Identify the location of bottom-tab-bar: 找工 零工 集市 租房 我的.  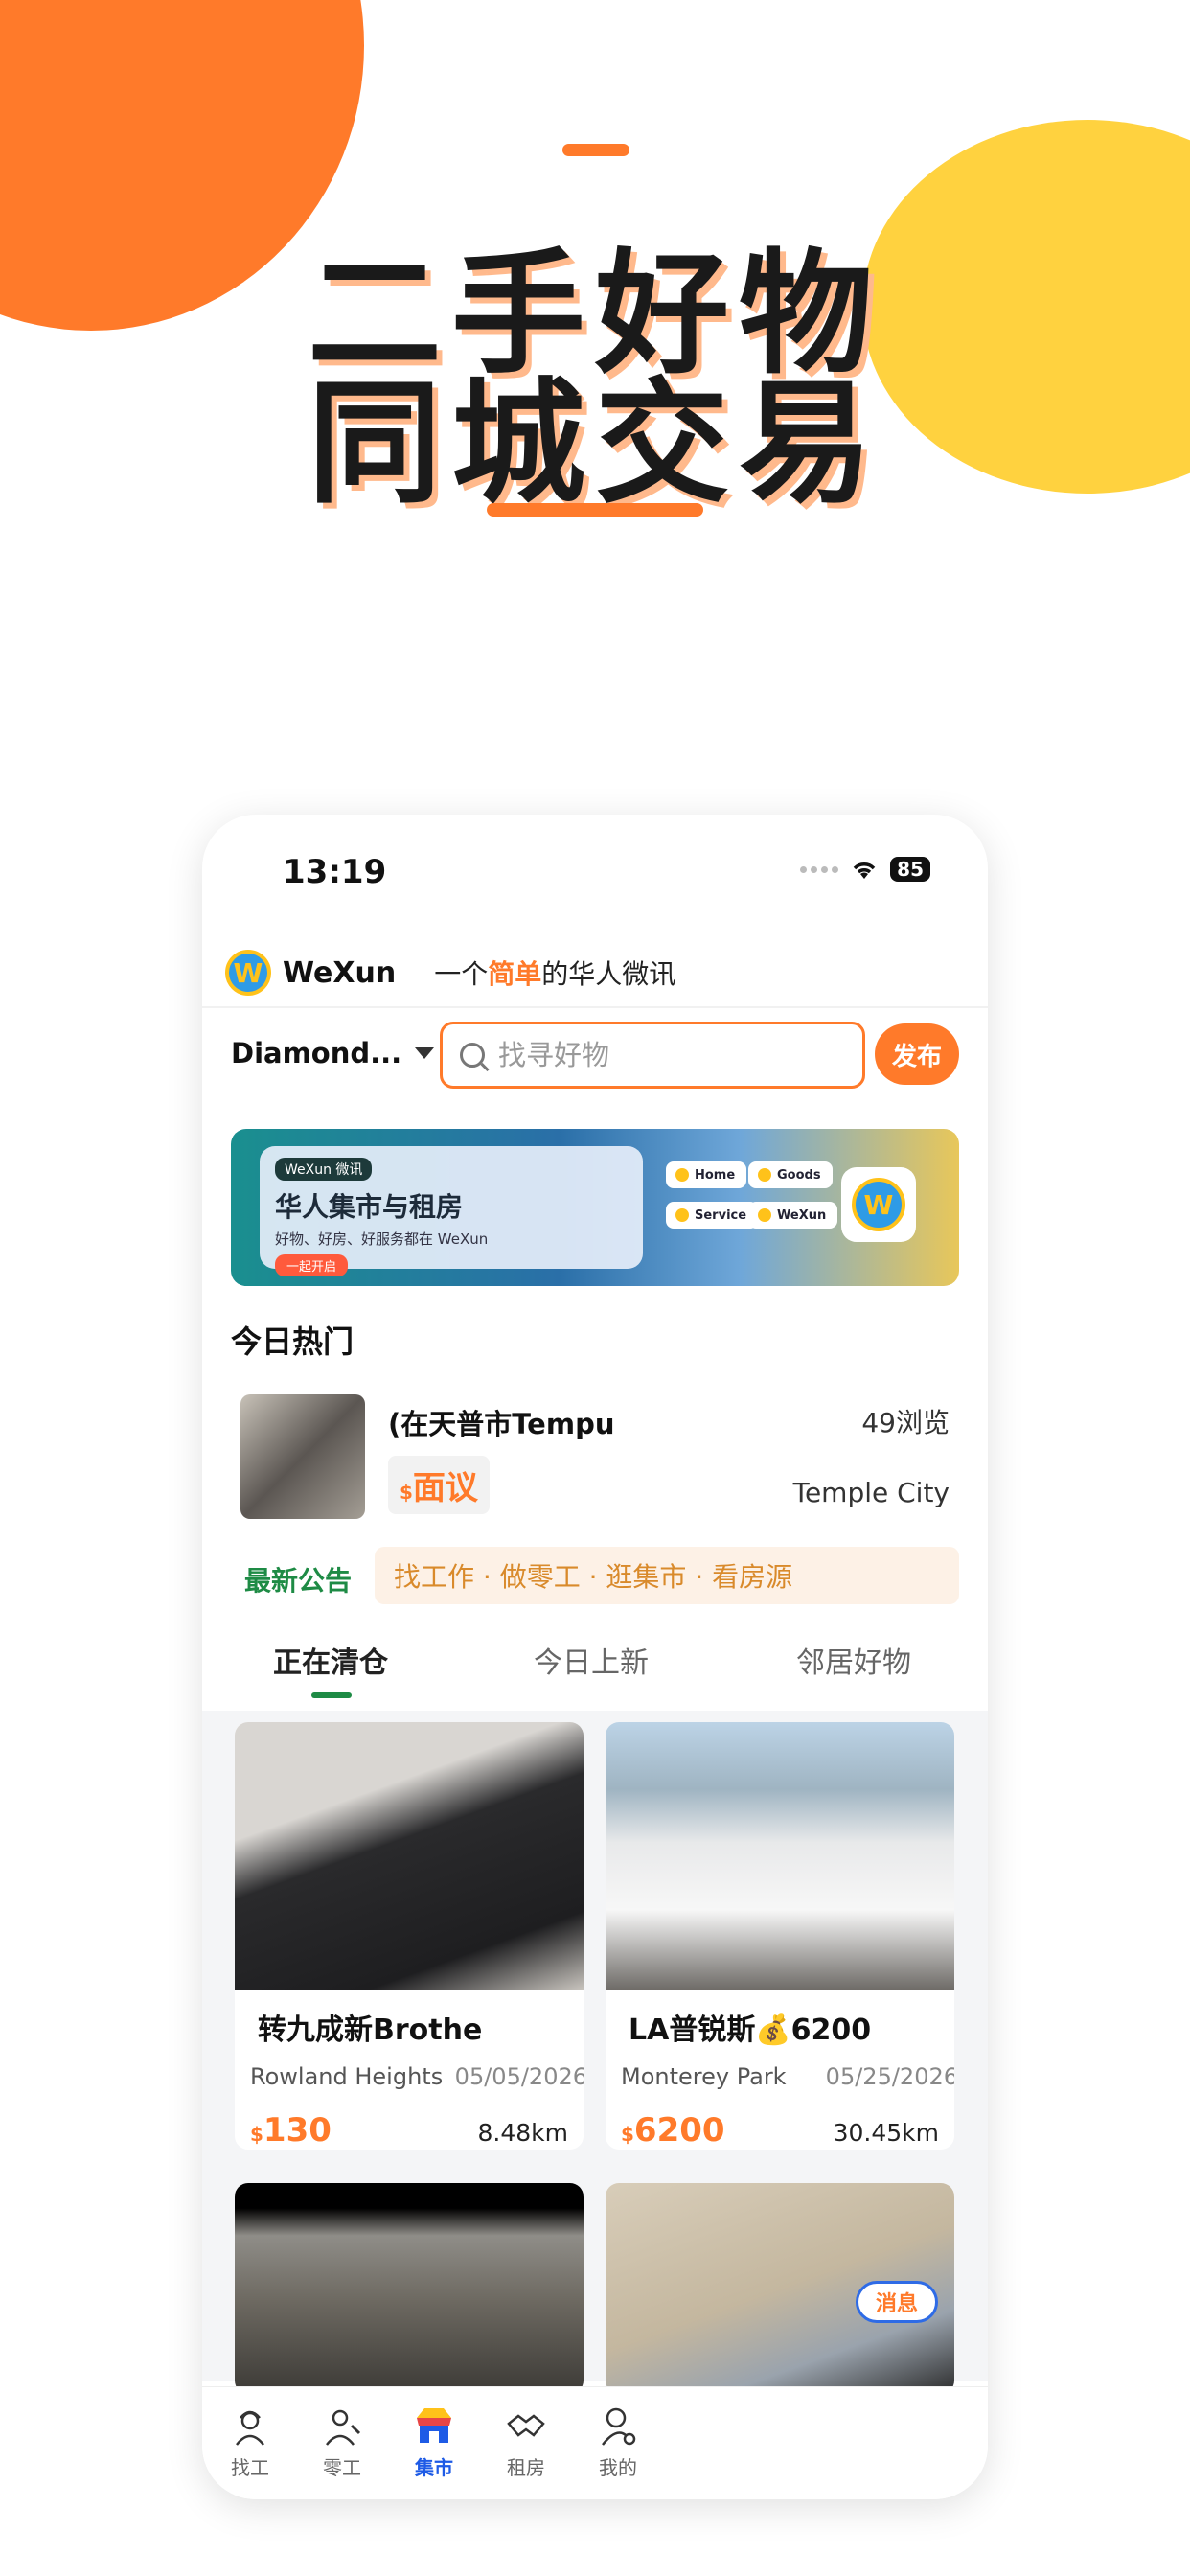
(595, 2442).